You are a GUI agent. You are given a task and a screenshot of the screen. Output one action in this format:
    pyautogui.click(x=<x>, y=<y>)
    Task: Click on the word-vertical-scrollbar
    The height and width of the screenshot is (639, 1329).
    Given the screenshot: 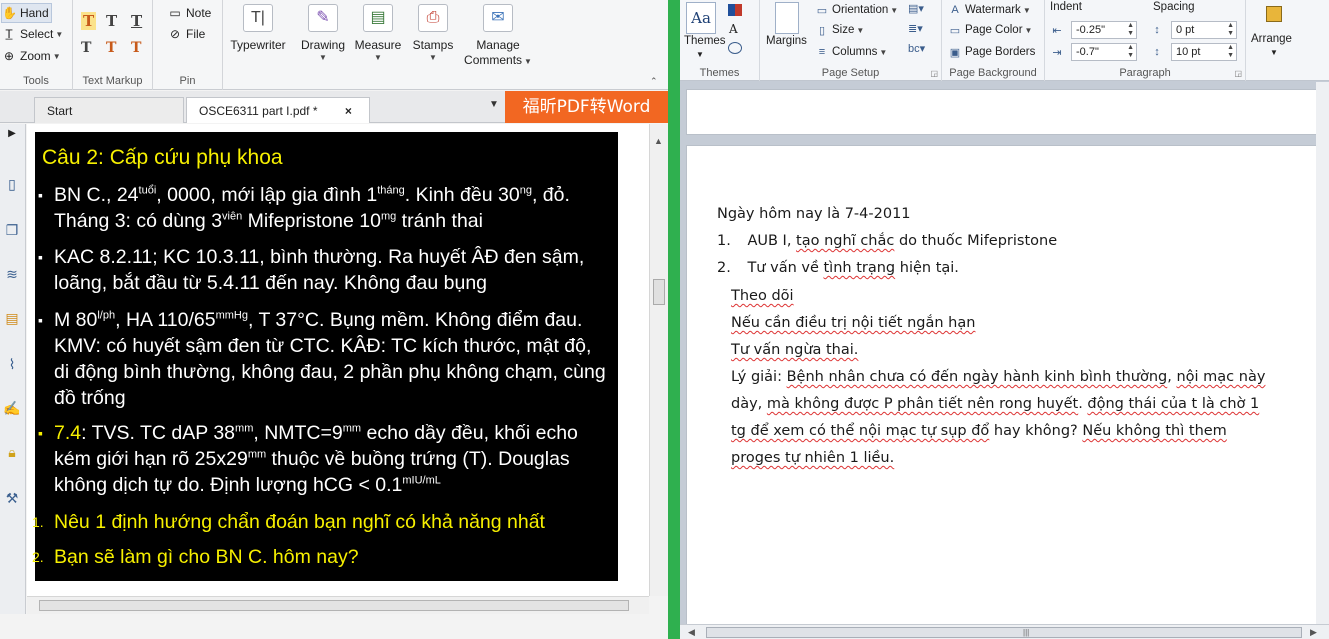 What is the action you would take?
    pyautogui.click(x=1322, y=353)
    